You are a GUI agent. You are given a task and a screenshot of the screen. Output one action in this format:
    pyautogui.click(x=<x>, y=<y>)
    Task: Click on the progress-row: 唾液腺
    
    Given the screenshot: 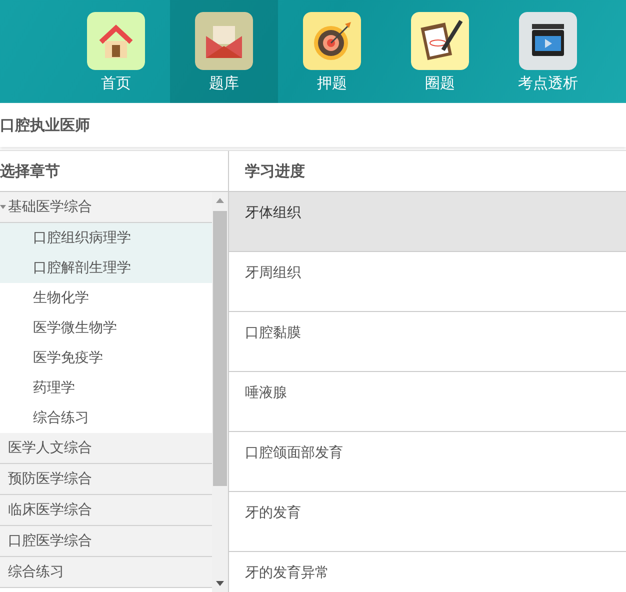 What is the action you would take?
    pyautogui.click(x=427, y=402)
    